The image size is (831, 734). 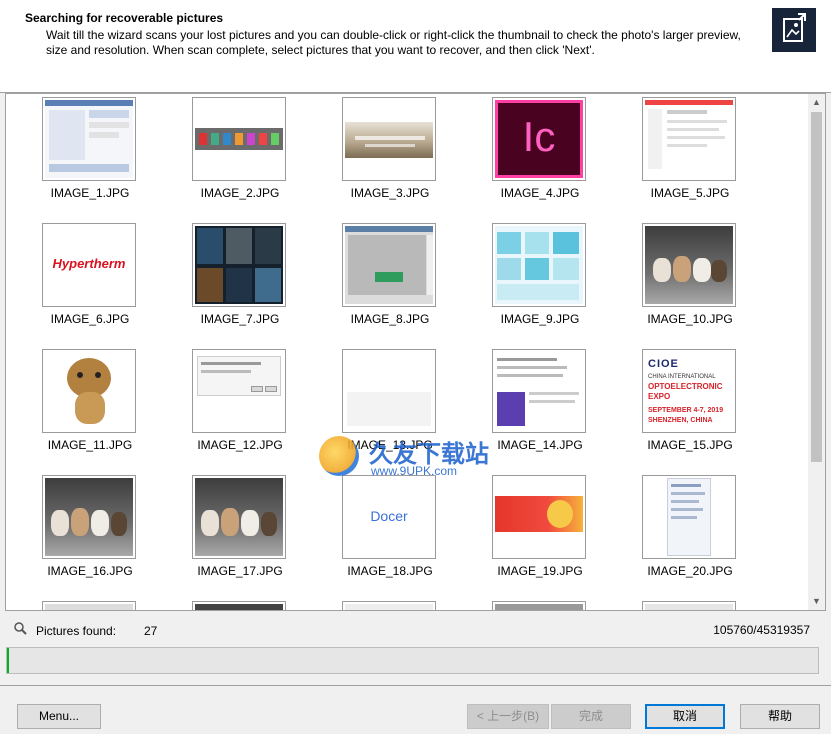 I want to click on thumbnail-image: Ic, so click(x=539, y=139).